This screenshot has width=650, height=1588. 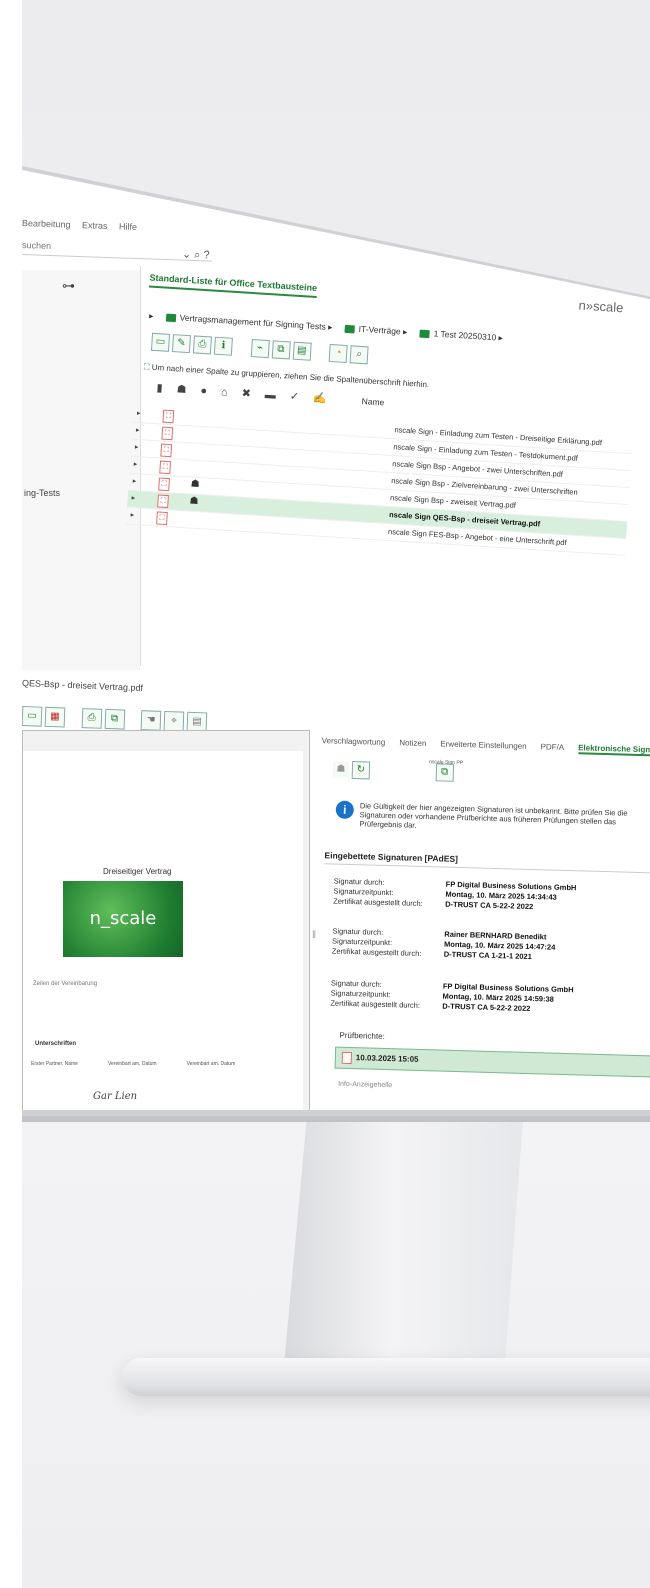 What do you see at coordinates (372, 401) in the screenshot?
I see `name-column-header: Name` at bounding box center [372, 401].